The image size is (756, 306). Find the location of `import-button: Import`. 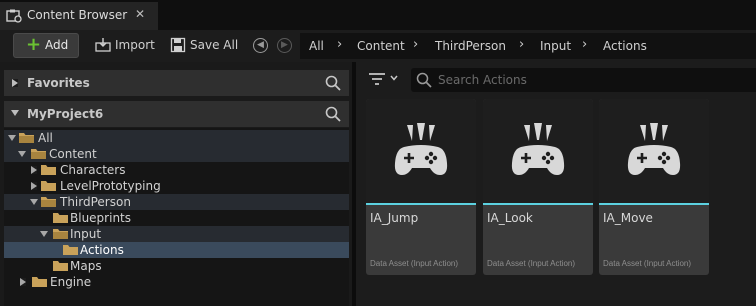

import-button: Import is located at coordinates (126, 46).